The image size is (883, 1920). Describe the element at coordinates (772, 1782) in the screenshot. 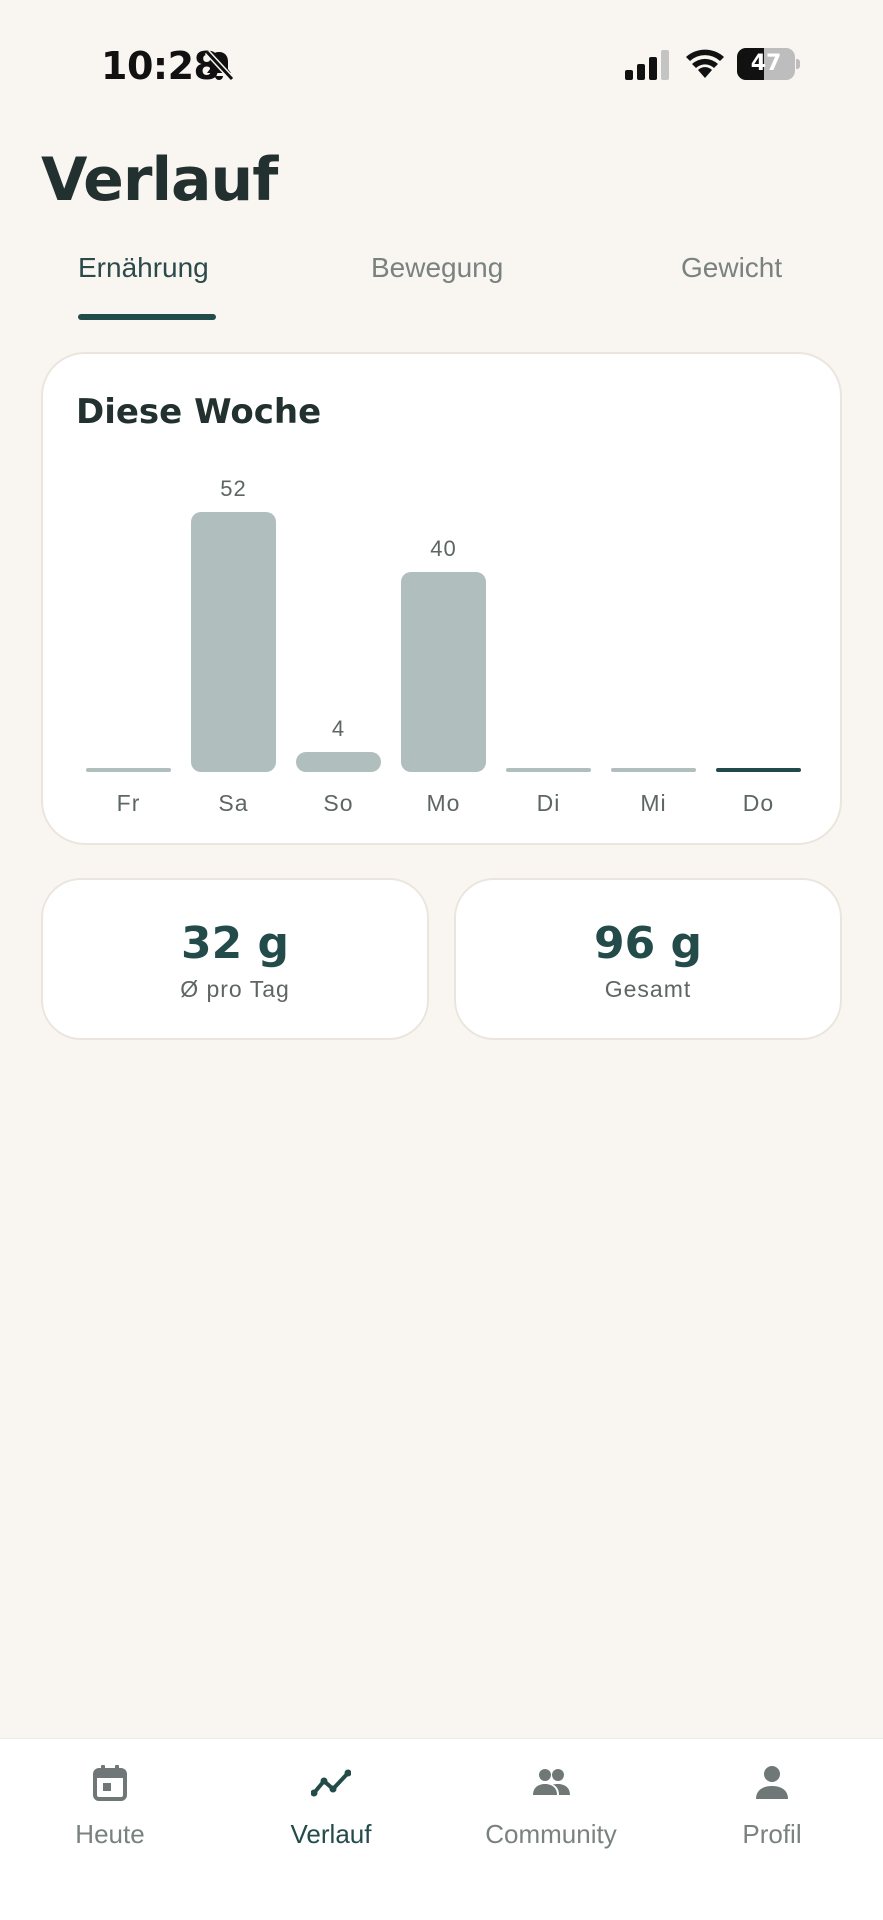

I see `person-icon` at that location.